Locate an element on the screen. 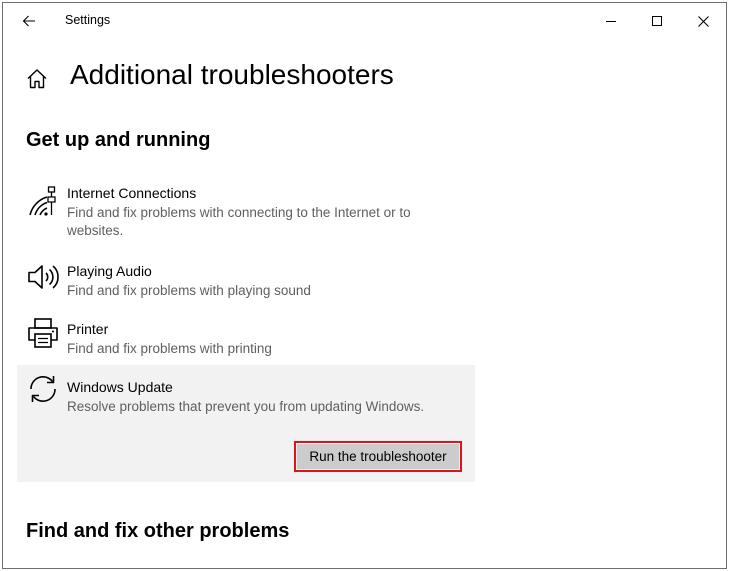 Image resolution: width=729 pixels, height=571 pixels. run-the-troubleshooter-button: Run the troubleshooter is located at coordinates (378, 456).